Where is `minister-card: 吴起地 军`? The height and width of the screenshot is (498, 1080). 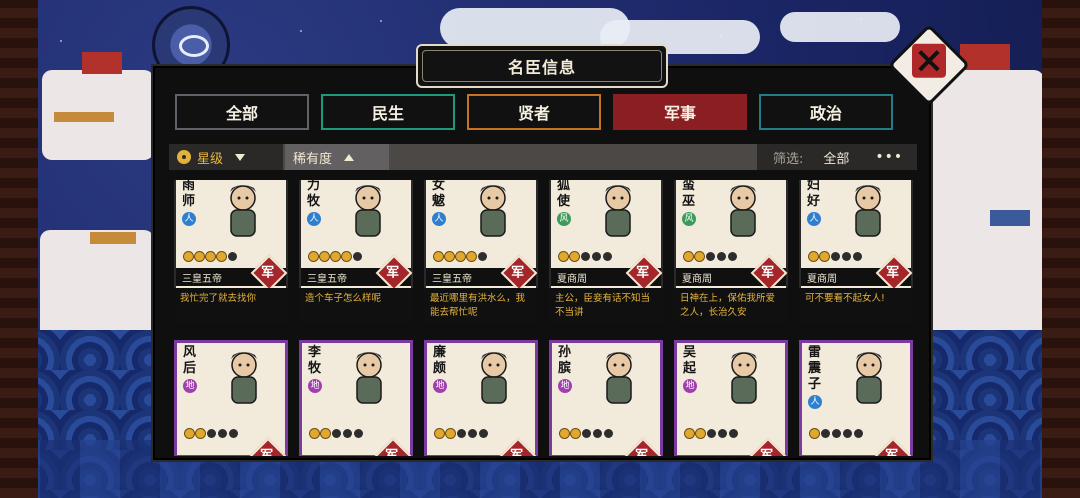 minister-card: 吴起地 军 is located at coordinates (731, 398).